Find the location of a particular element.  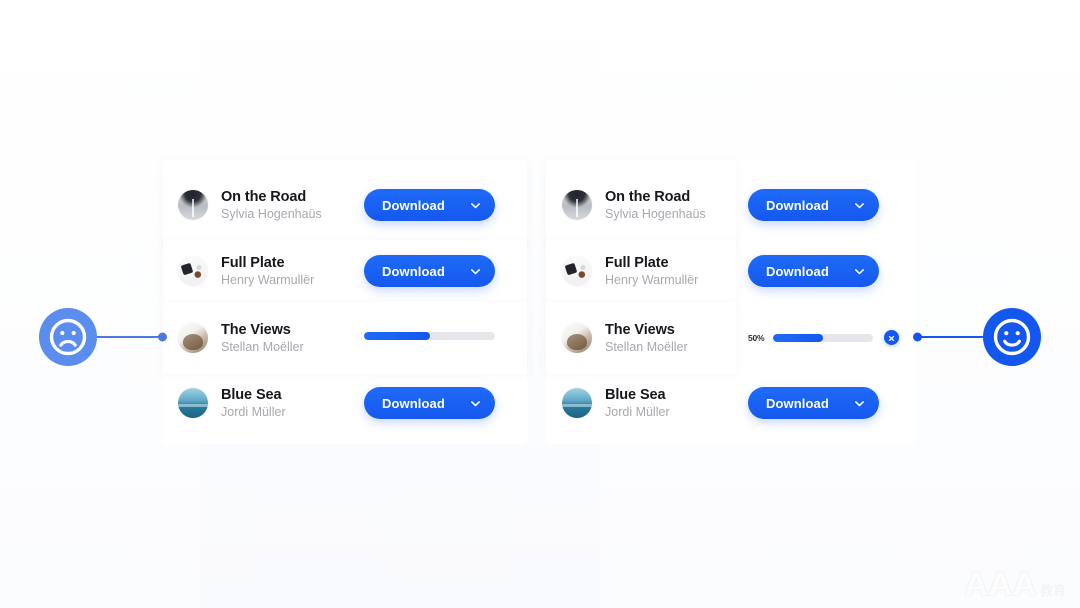

watermark-logo-text: AAA is located at coordinates (1000, 584).